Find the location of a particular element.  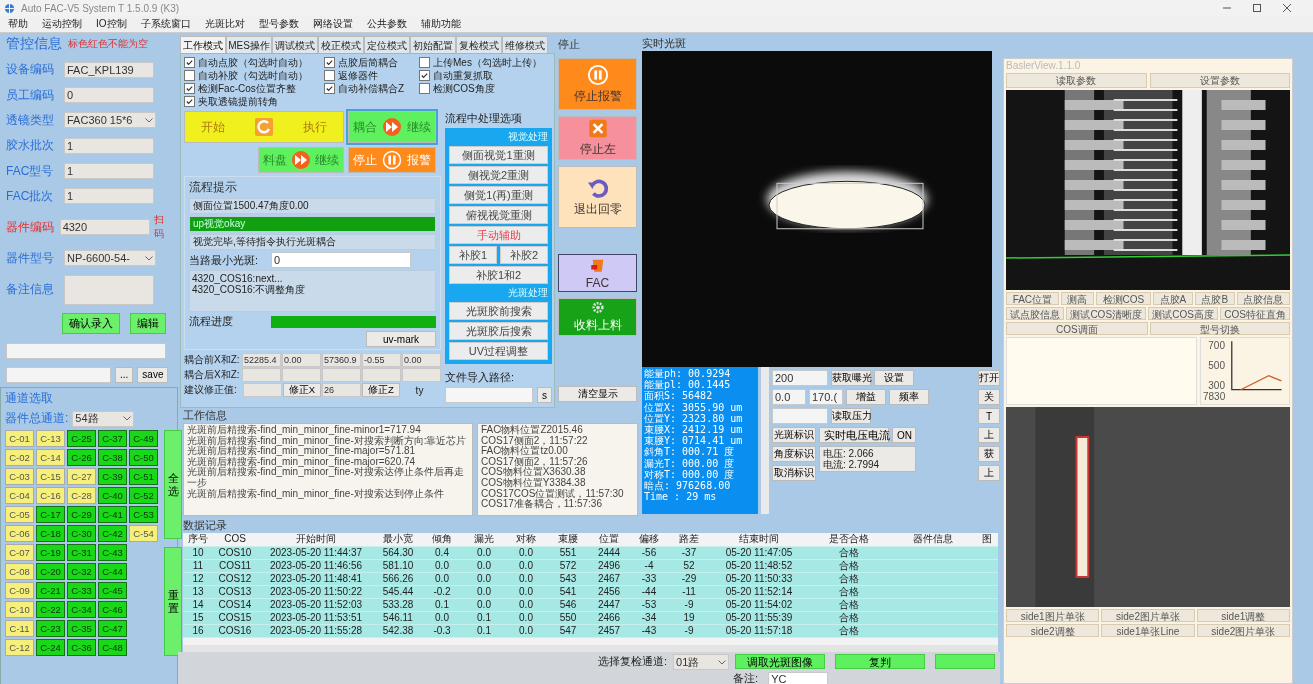

tool-button: FAC位置 is located at coordinates (1032, 298).